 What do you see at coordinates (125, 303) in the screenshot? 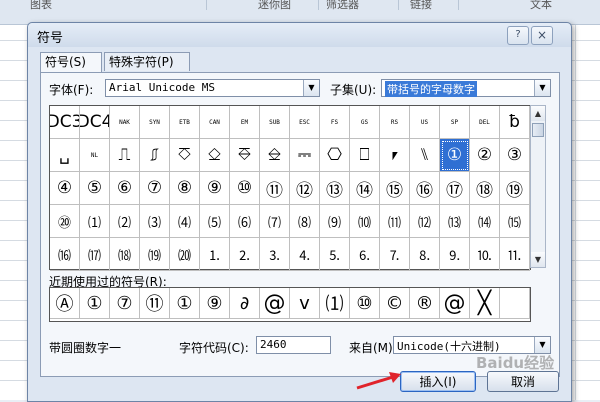
I see `recent-symbol-cell: ⑦` at bounding box center [125, 303].